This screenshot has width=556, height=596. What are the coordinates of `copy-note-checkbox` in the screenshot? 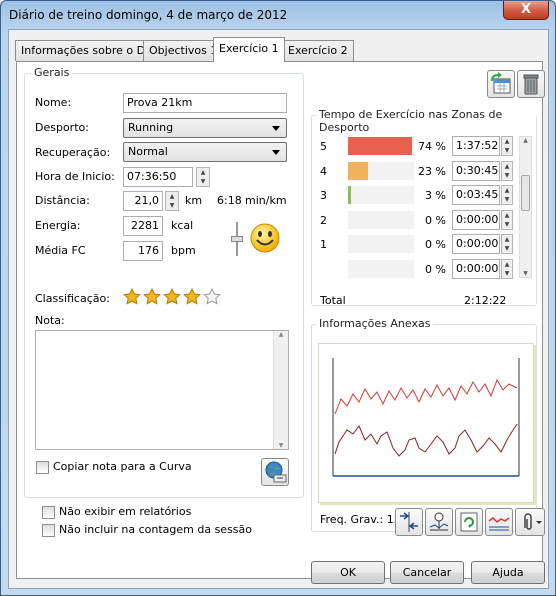 It's located at (42, 467).